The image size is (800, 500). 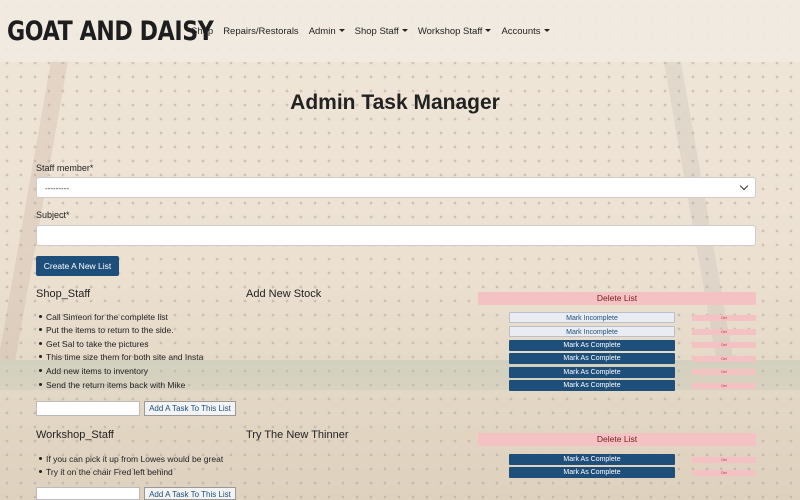 What do you see at coordinates (521, 31) in the screenshot?
I see `nav-accounts-label: Accounts` at bounding box center [521, 31].